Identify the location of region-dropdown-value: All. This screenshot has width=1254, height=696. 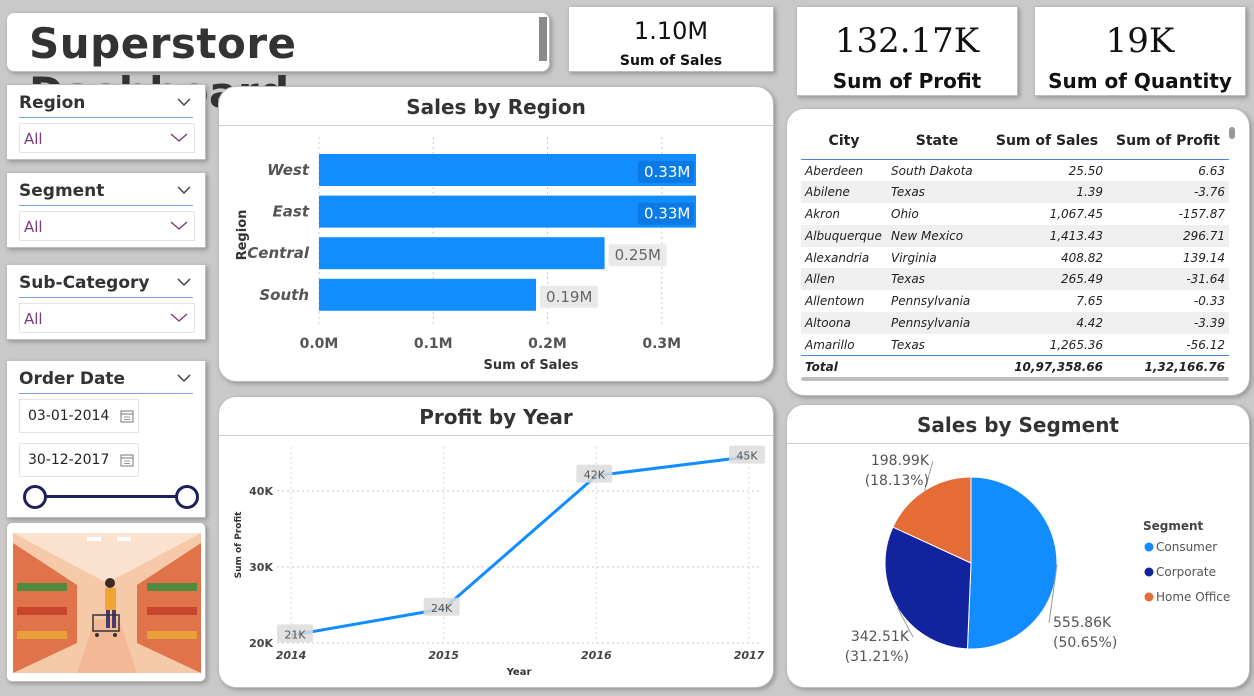
(33, 139).